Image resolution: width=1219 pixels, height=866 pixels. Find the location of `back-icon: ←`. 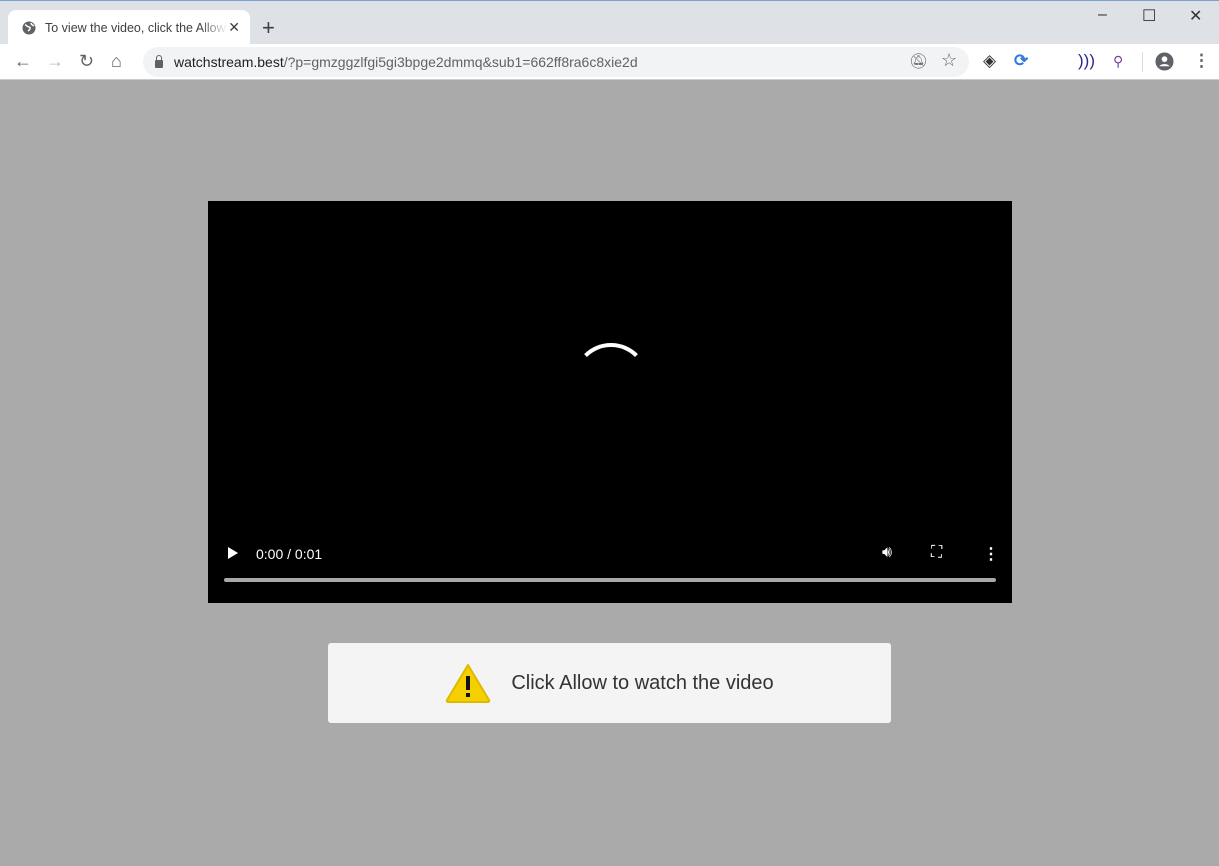

back-icon: ← is located at coordinates (23, 61).